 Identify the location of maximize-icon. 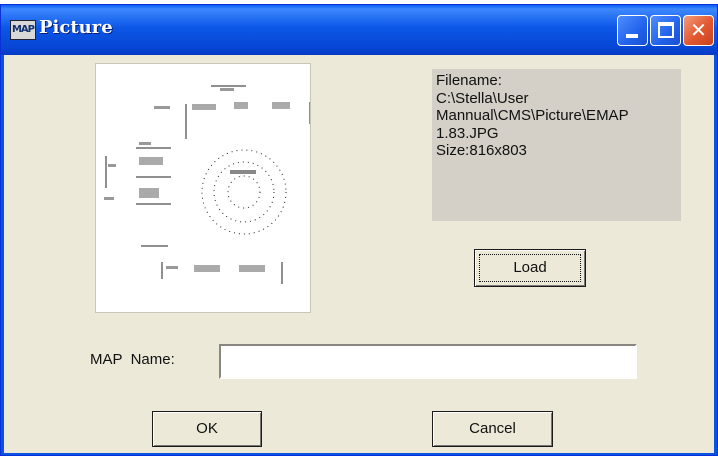
(666, 30).